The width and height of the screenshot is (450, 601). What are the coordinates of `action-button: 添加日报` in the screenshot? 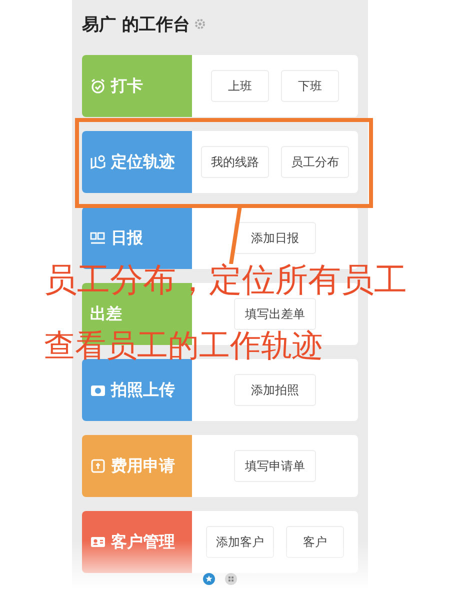 It's located at (275, 238).